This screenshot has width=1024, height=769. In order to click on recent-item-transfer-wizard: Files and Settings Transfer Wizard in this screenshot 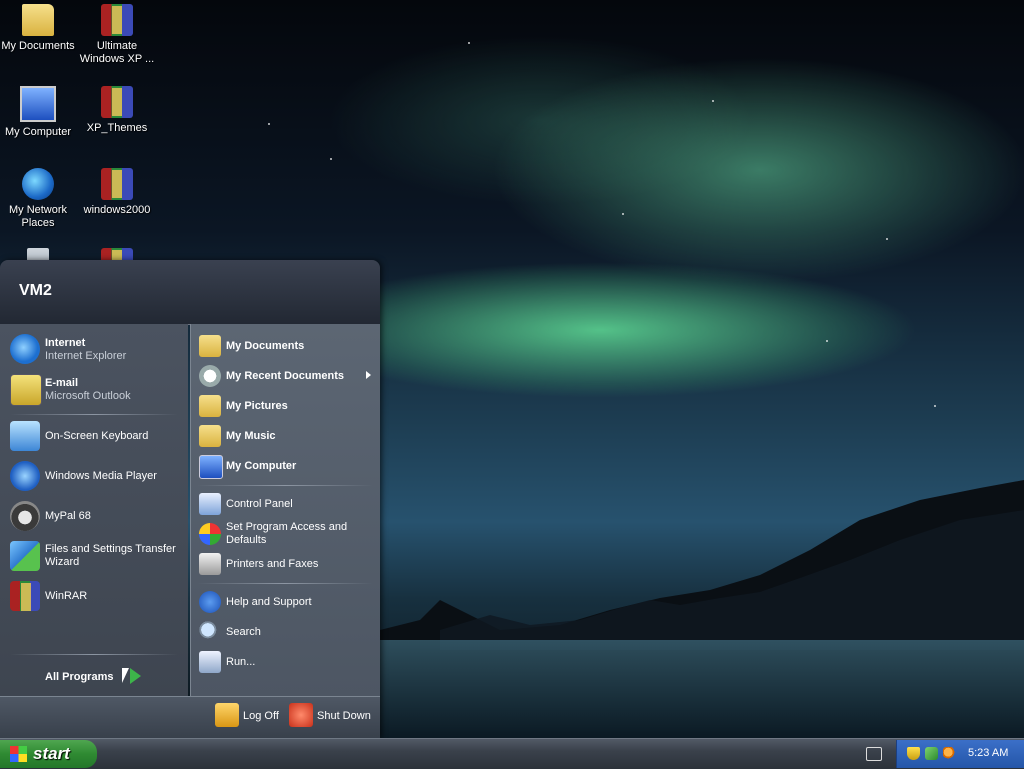, I will do `click(97, 557)`.